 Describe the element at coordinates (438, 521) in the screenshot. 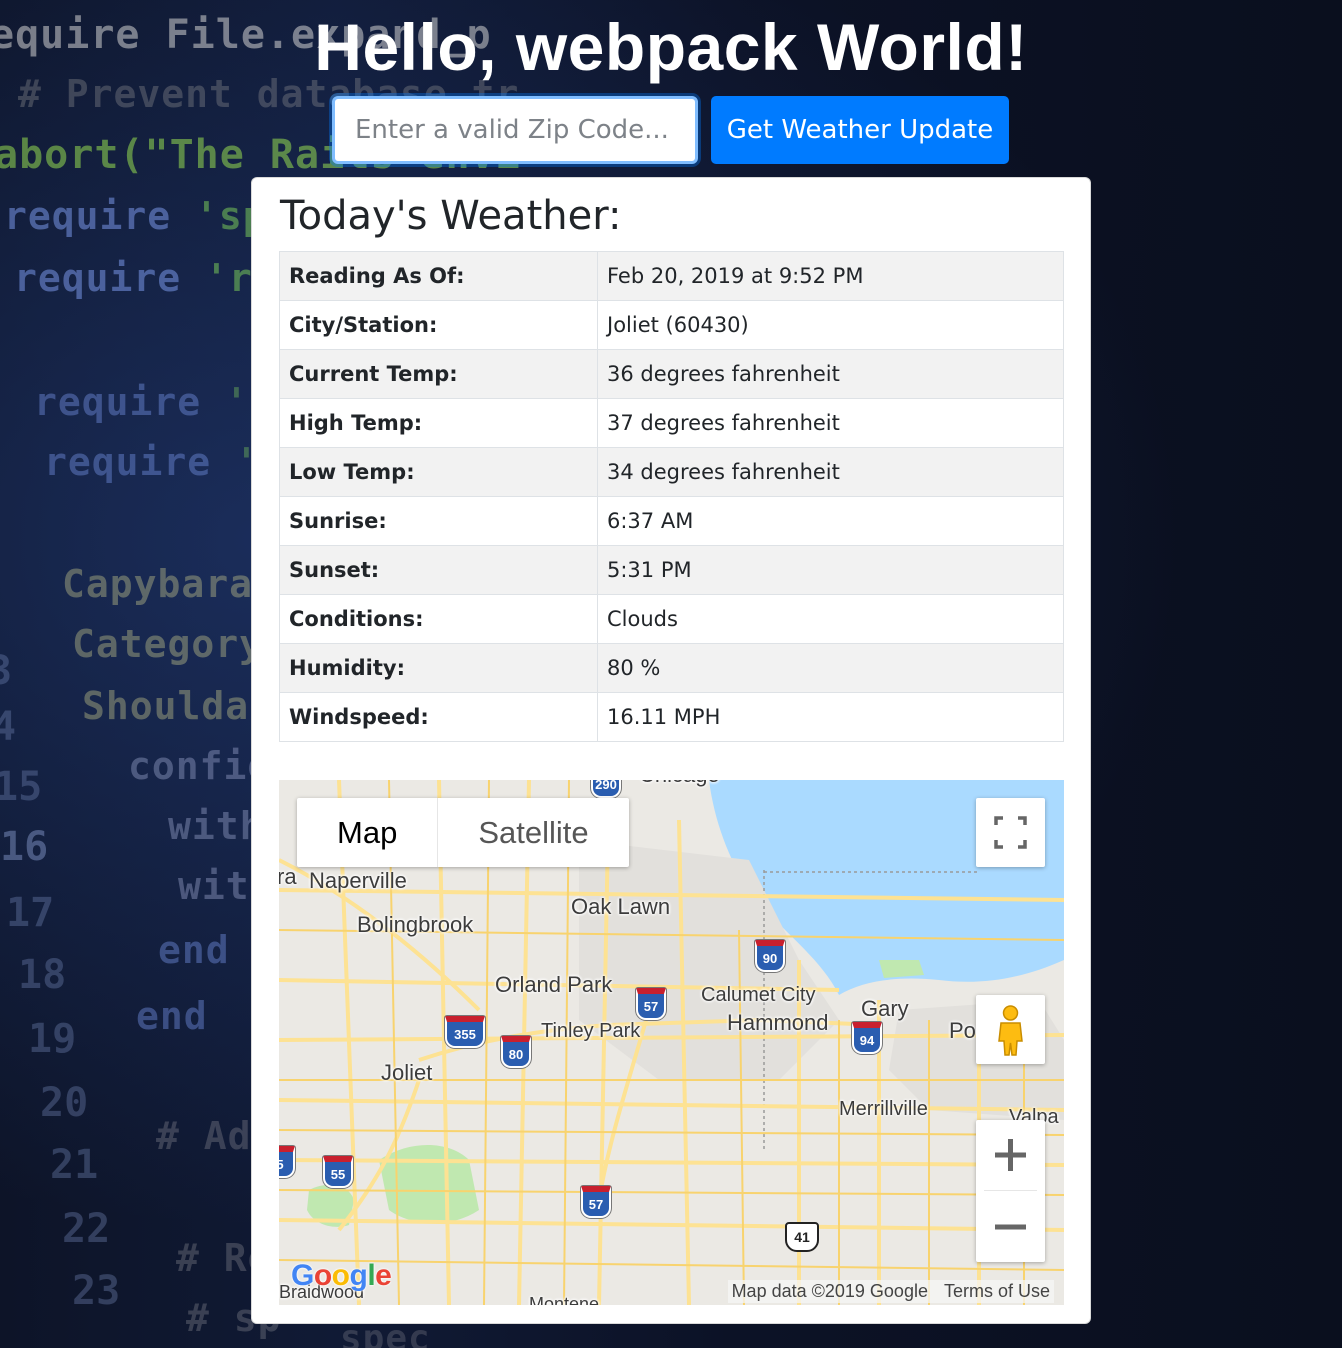

I see `row-label: Sunrise:` at that location.